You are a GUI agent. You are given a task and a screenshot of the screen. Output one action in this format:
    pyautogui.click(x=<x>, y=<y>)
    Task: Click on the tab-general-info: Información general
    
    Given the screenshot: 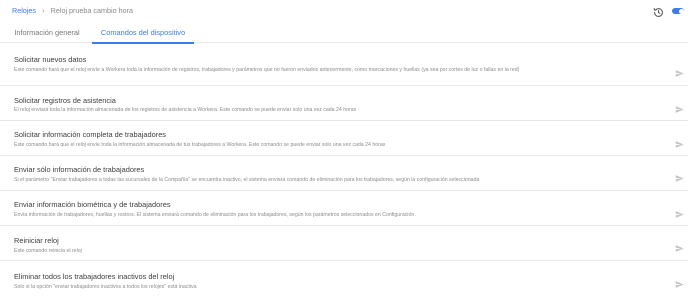 What is the action you would take?
    pyautogui.click(x=47, y=33)
    